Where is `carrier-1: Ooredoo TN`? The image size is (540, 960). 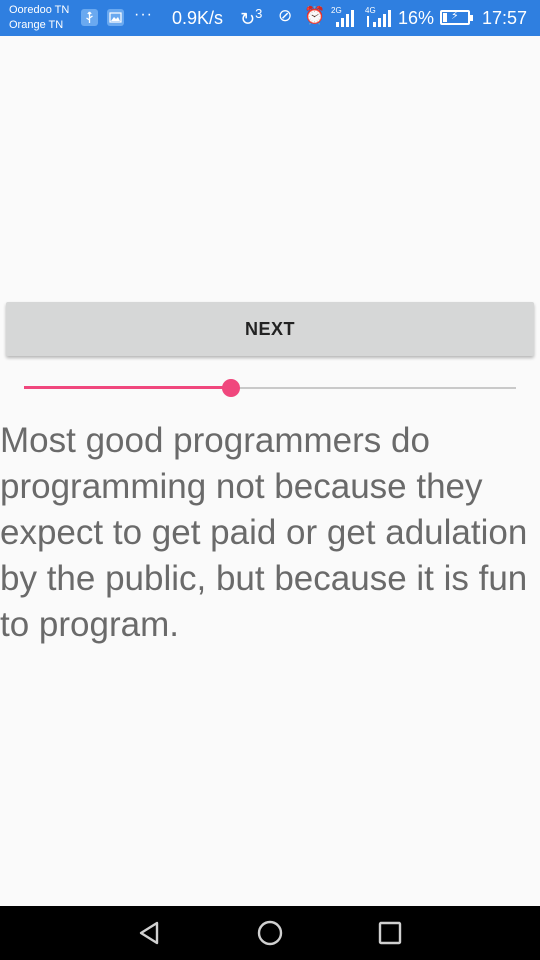
carrier-1: Ooredoo TN is located at coordinates (39, 10).